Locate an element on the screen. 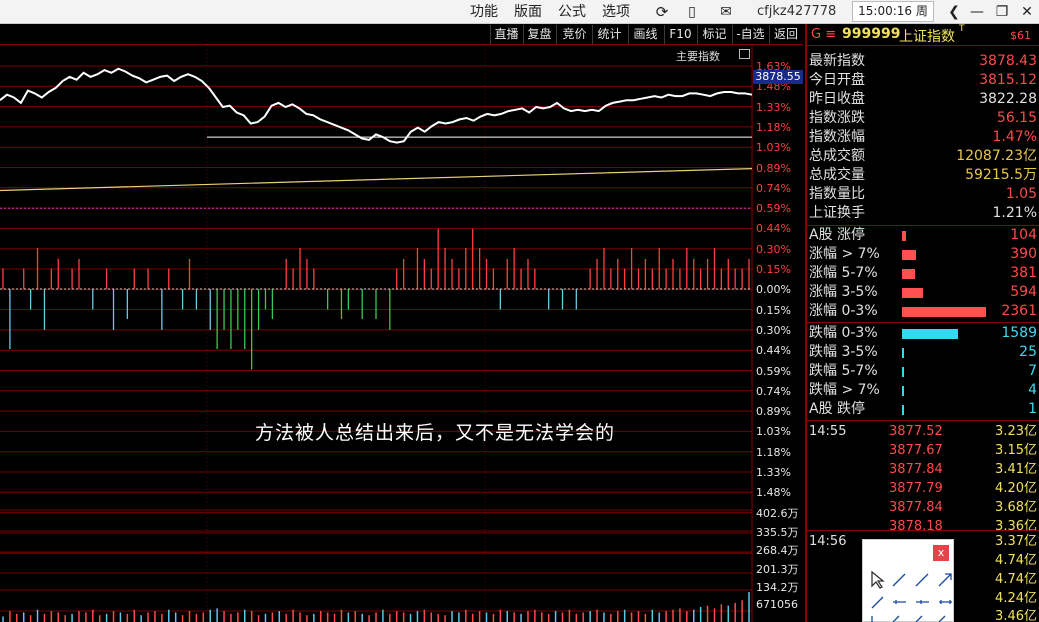 This screenshot has height=622, width=1039. toolbar-draw-button: 画线 is located at coordinates (645, 34).